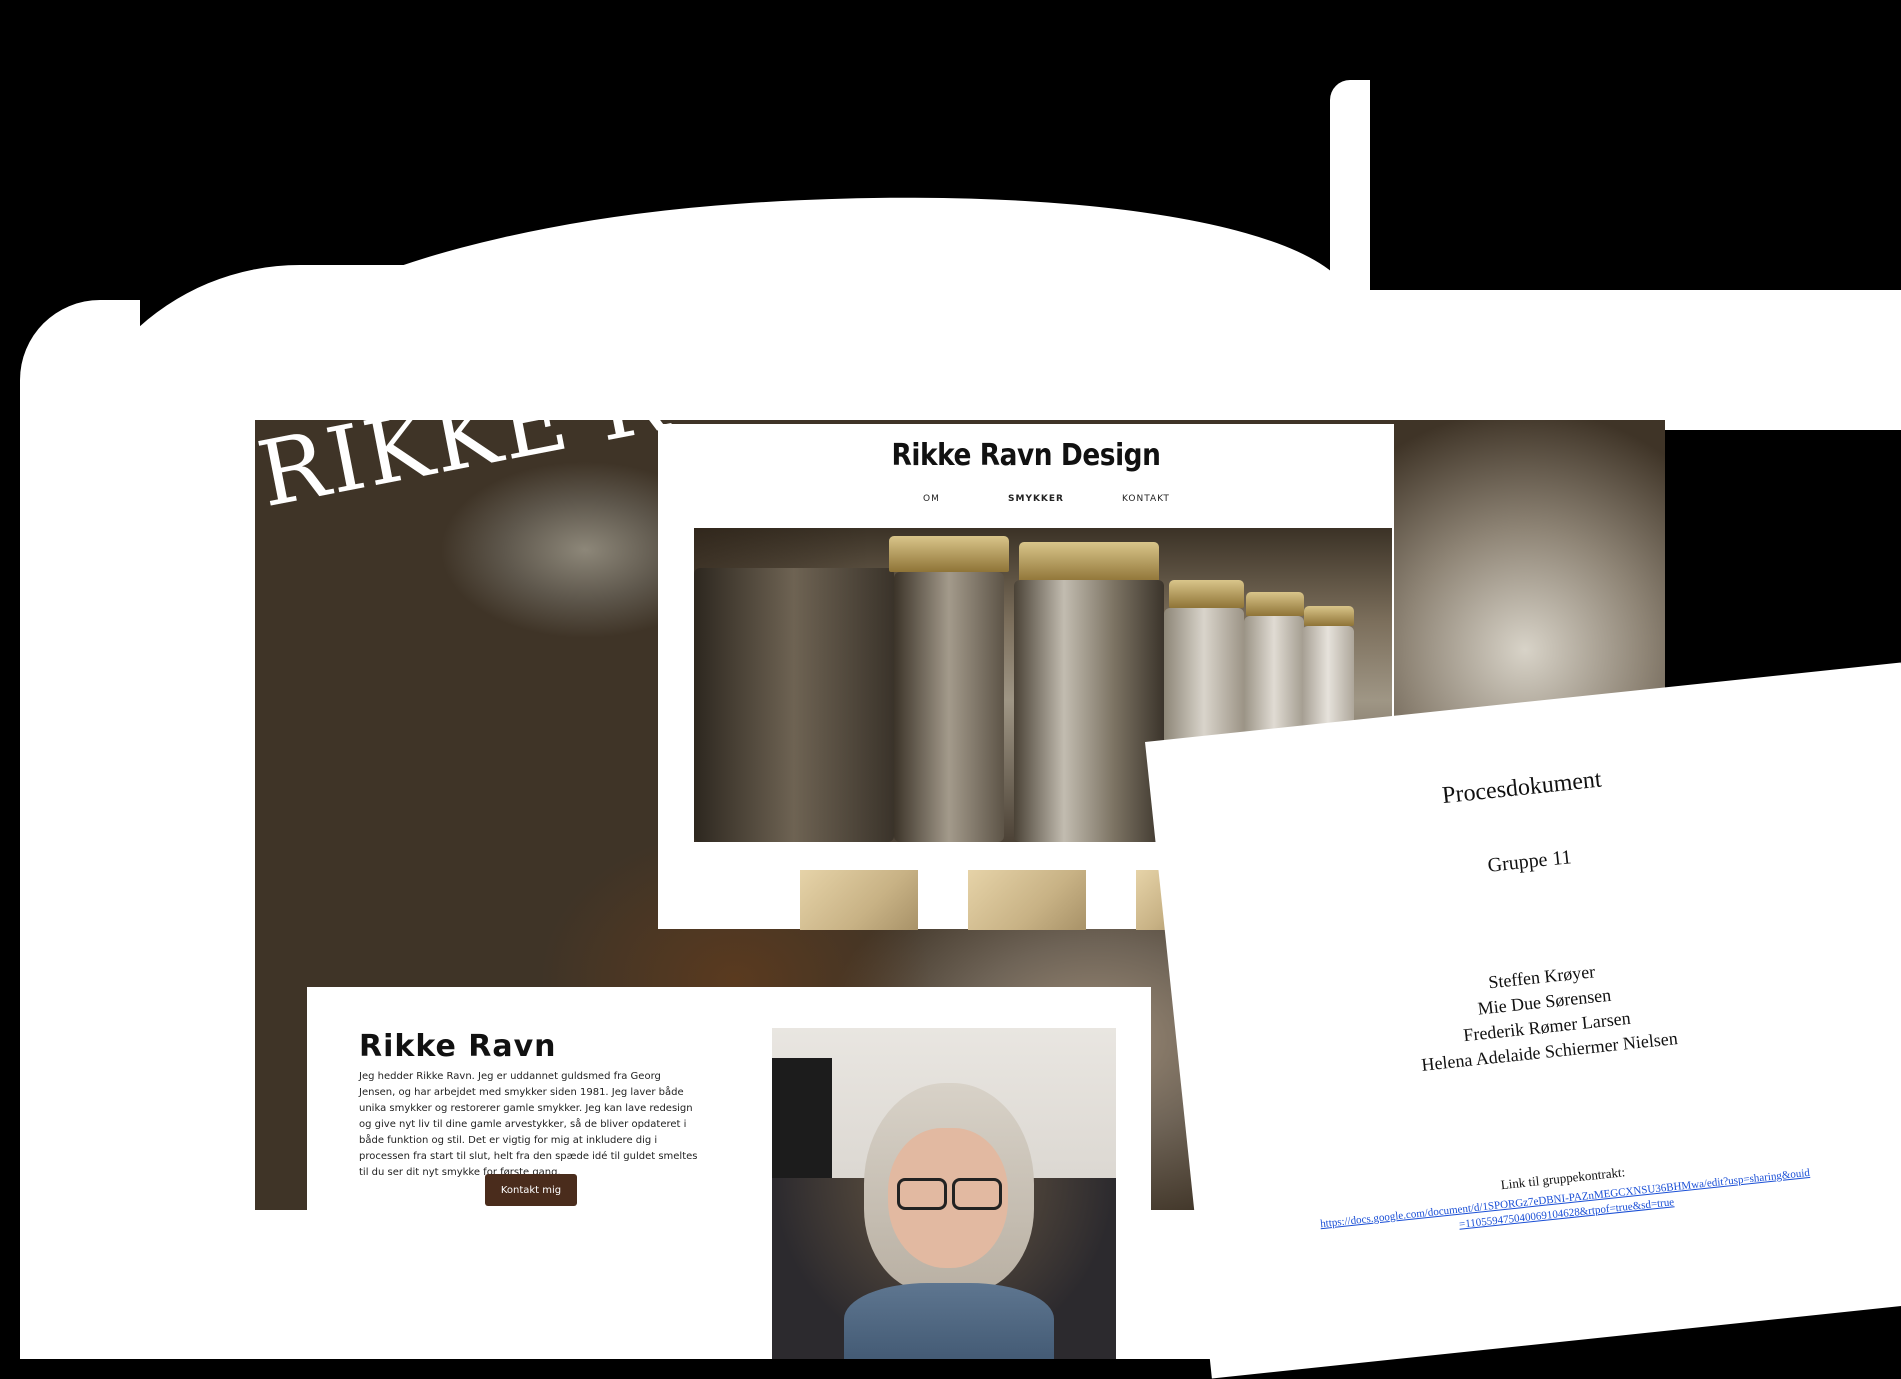 The height and width of the screenshot is (1379, 1901). Describe the element at coordinates (931, 499) in the screenshot. I see `nav-item-om: OM` at that location.